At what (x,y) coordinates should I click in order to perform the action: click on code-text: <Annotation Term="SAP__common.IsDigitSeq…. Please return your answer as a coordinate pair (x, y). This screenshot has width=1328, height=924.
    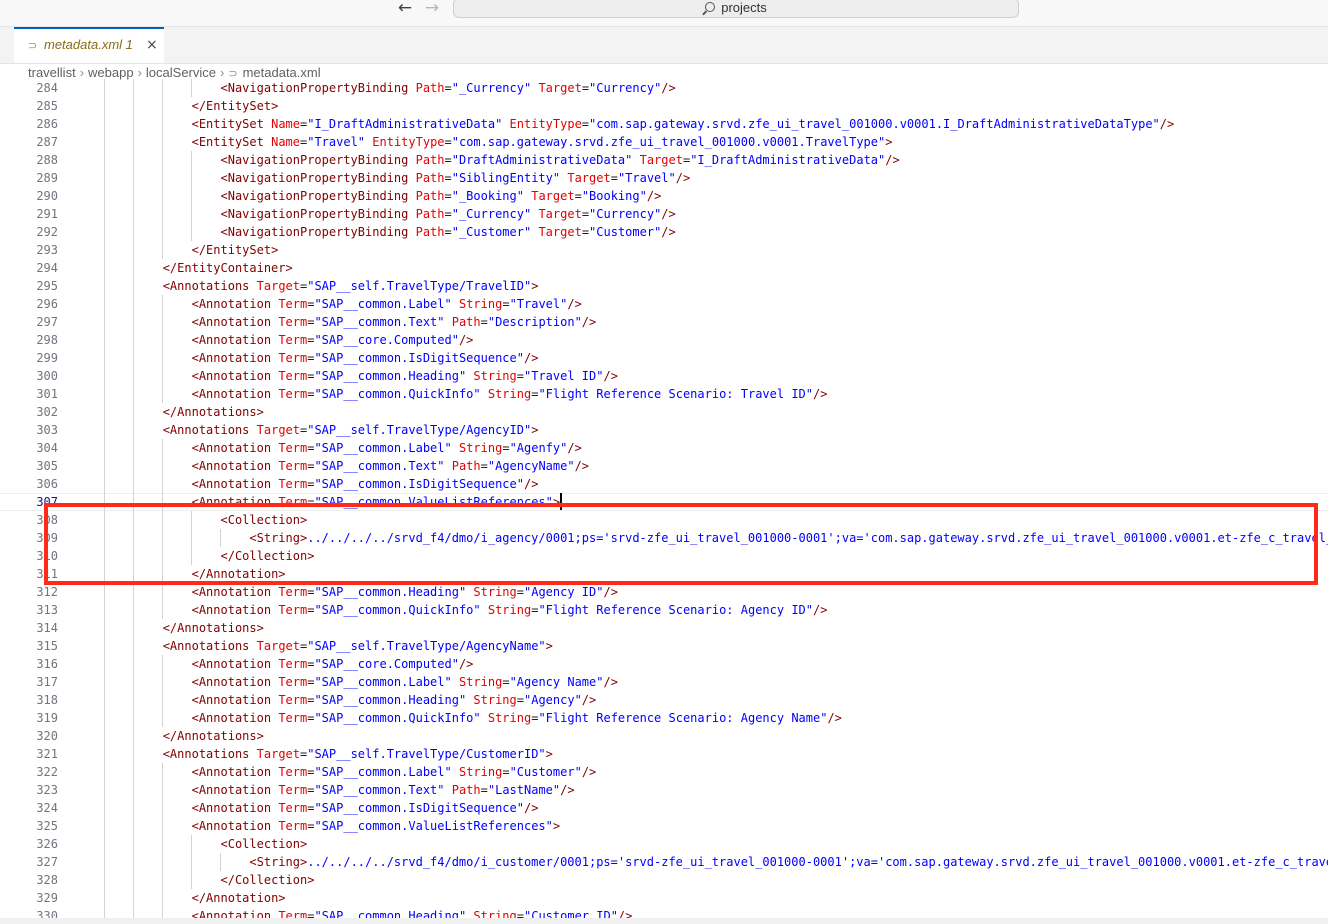
    Looking at the image, I should click on (365, 358).